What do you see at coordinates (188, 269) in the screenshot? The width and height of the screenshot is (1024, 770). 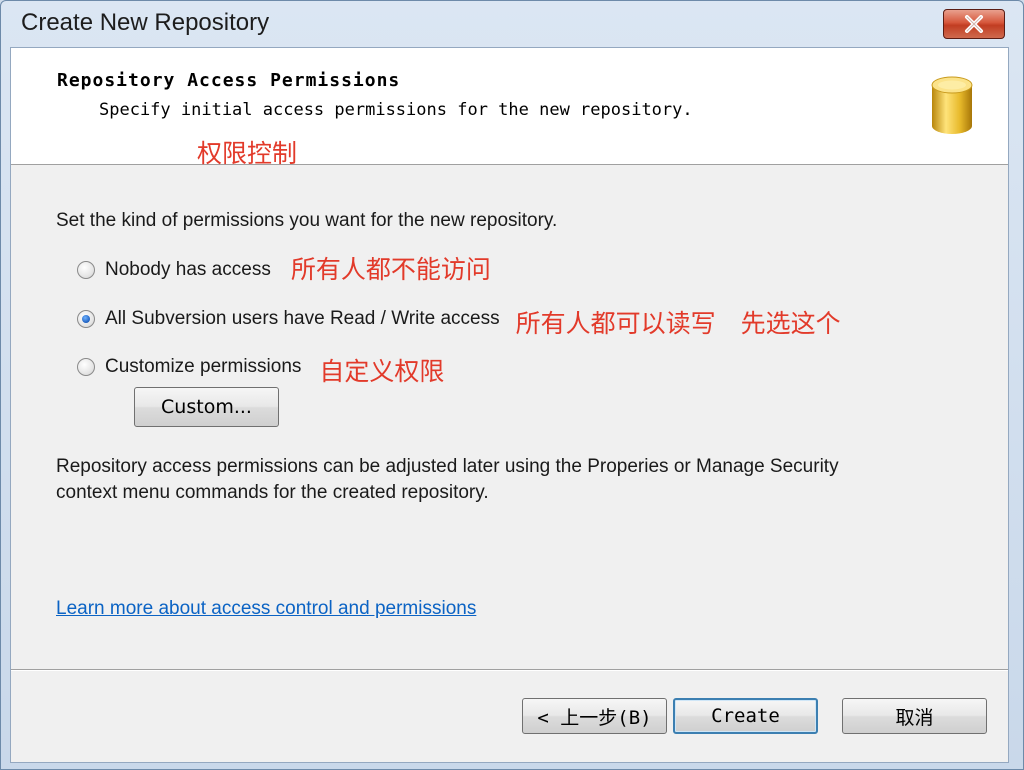 I see `radio-label: Nobody has access` at bounding box center [188, 269].